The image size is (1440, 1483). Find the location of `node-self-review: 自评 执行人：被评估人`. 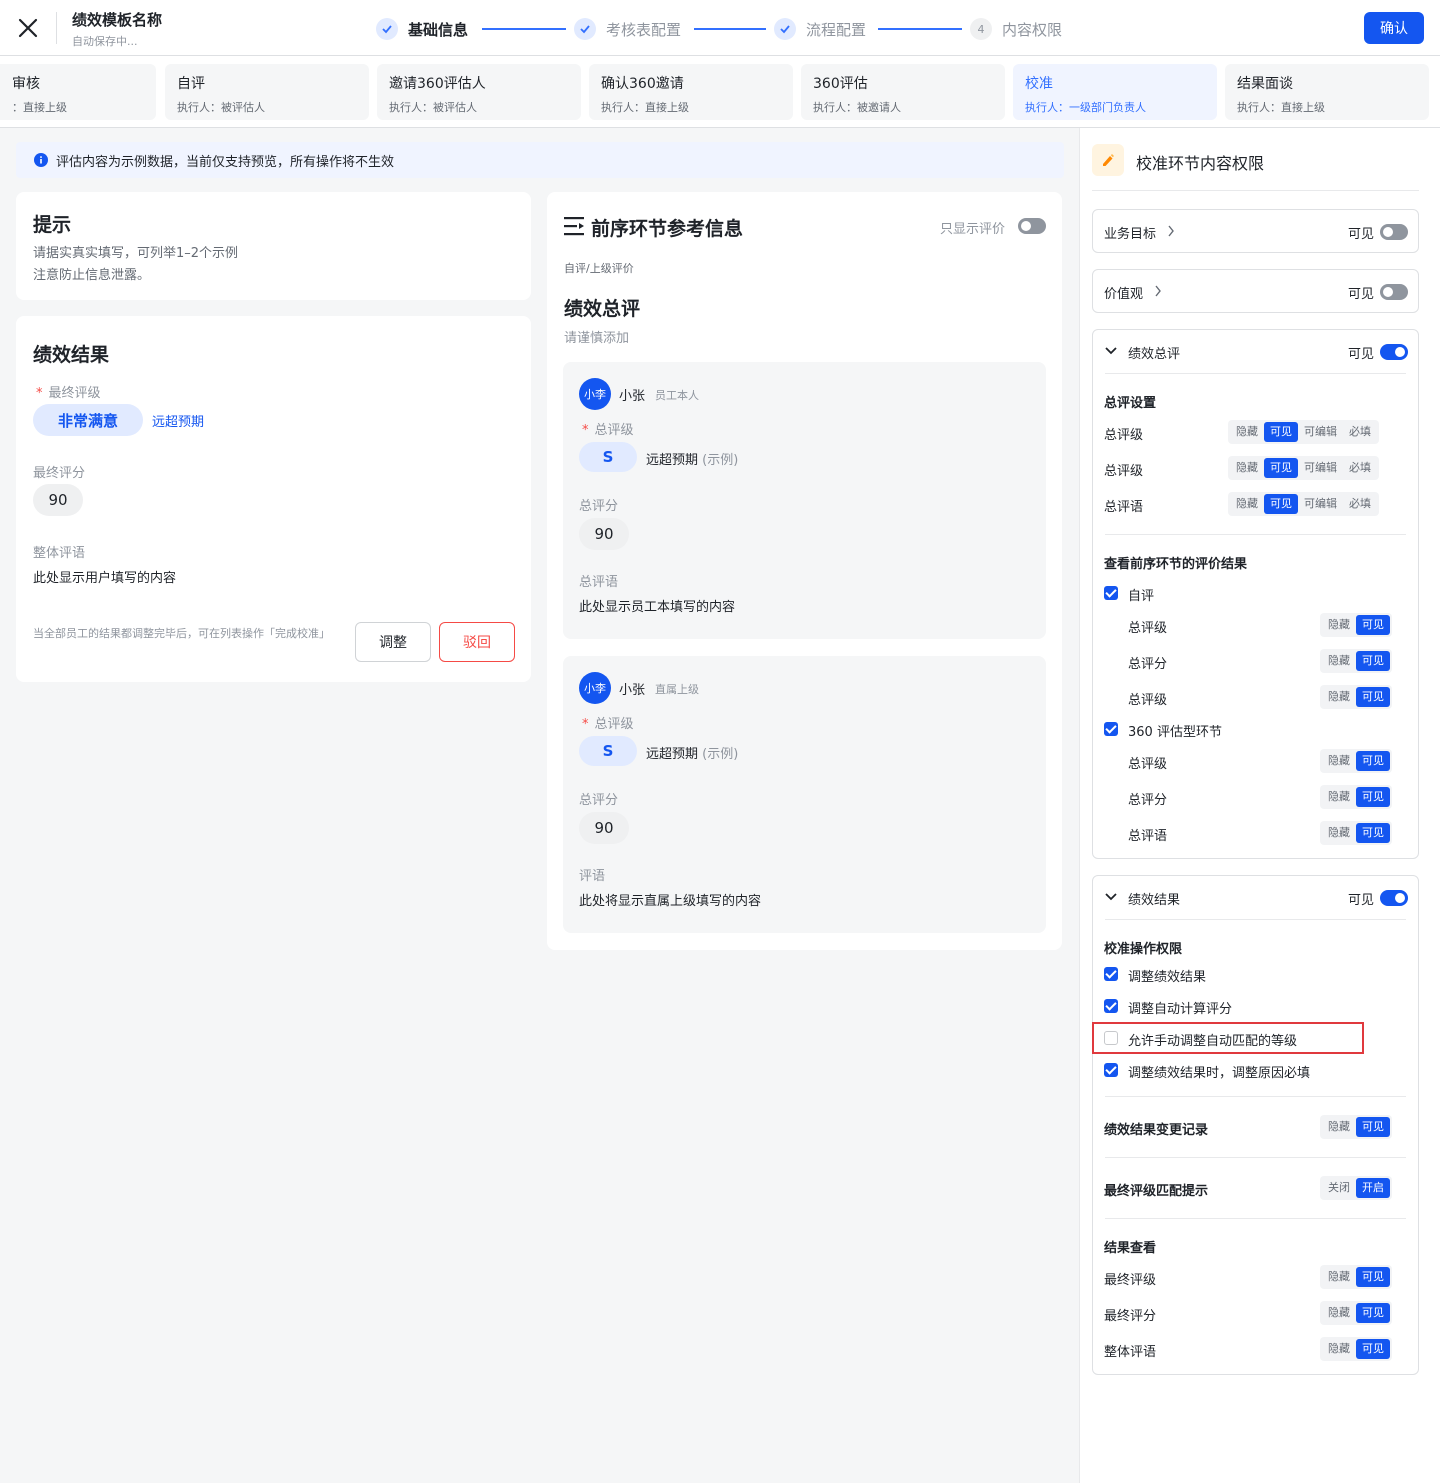

node-self-review: 自评 执行人：被评估人 is located at coordinates (267, 92).